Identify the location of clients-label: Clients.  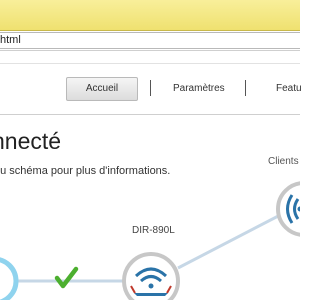
(283, 161).